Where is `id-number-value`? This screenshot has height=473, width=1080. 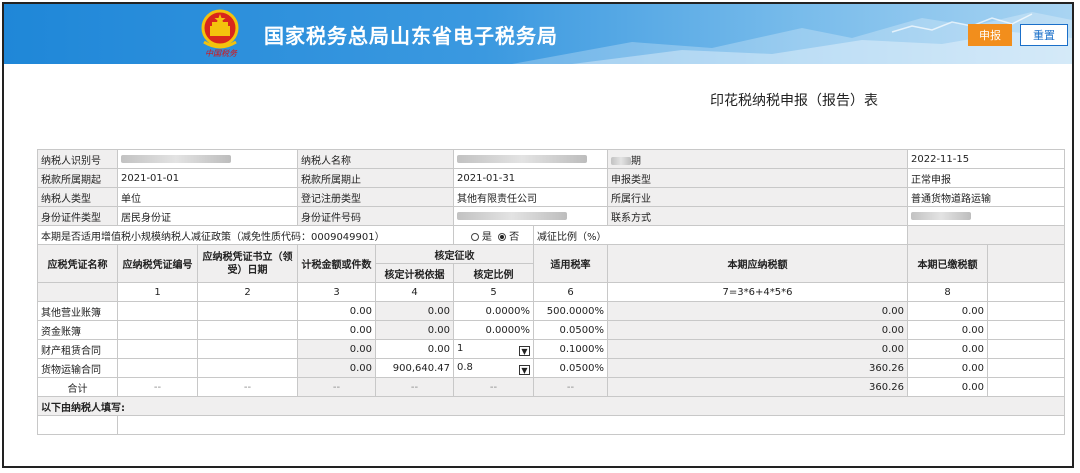 id-number-value is located at coordinates (530, 216).